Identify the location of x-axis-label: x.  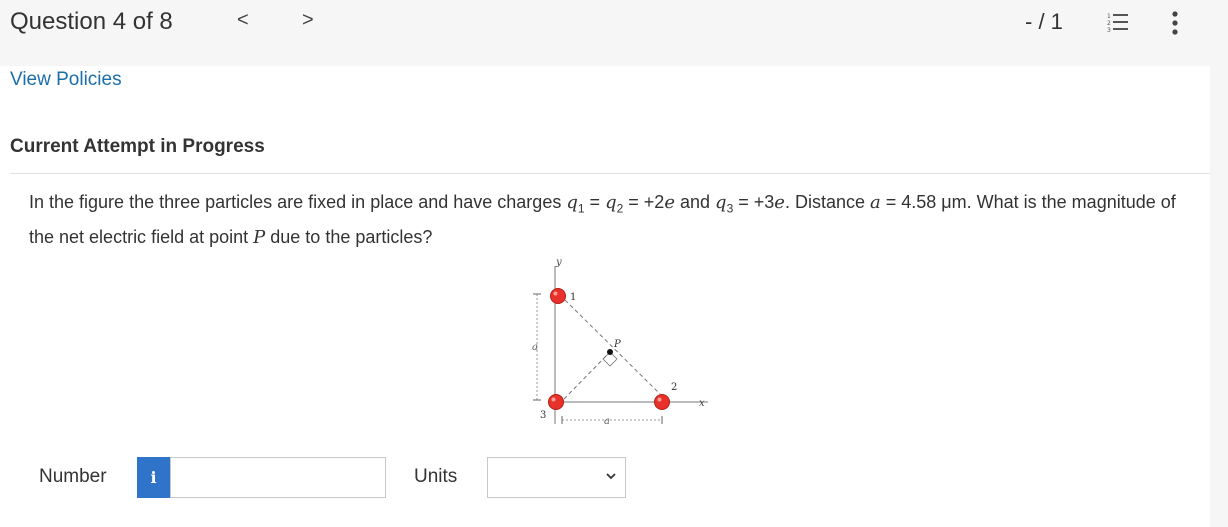
(702, 403).